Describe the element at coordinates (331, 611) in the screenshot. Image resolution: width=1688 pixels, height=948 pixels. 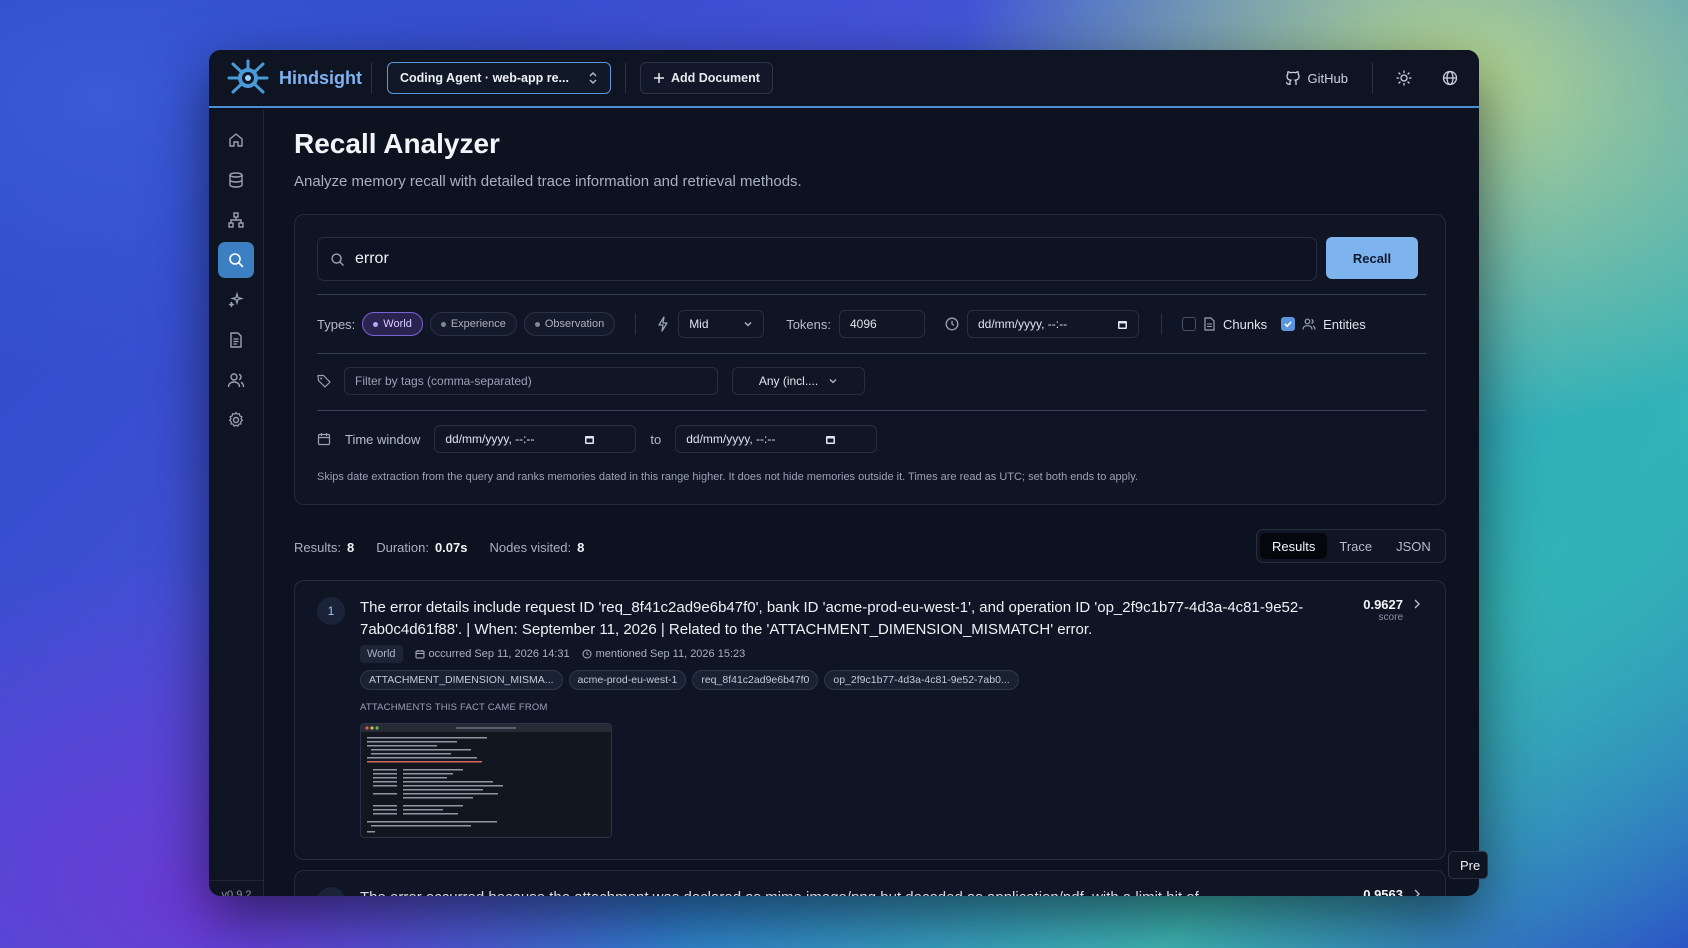
I see `result-rank: 1` at that location.